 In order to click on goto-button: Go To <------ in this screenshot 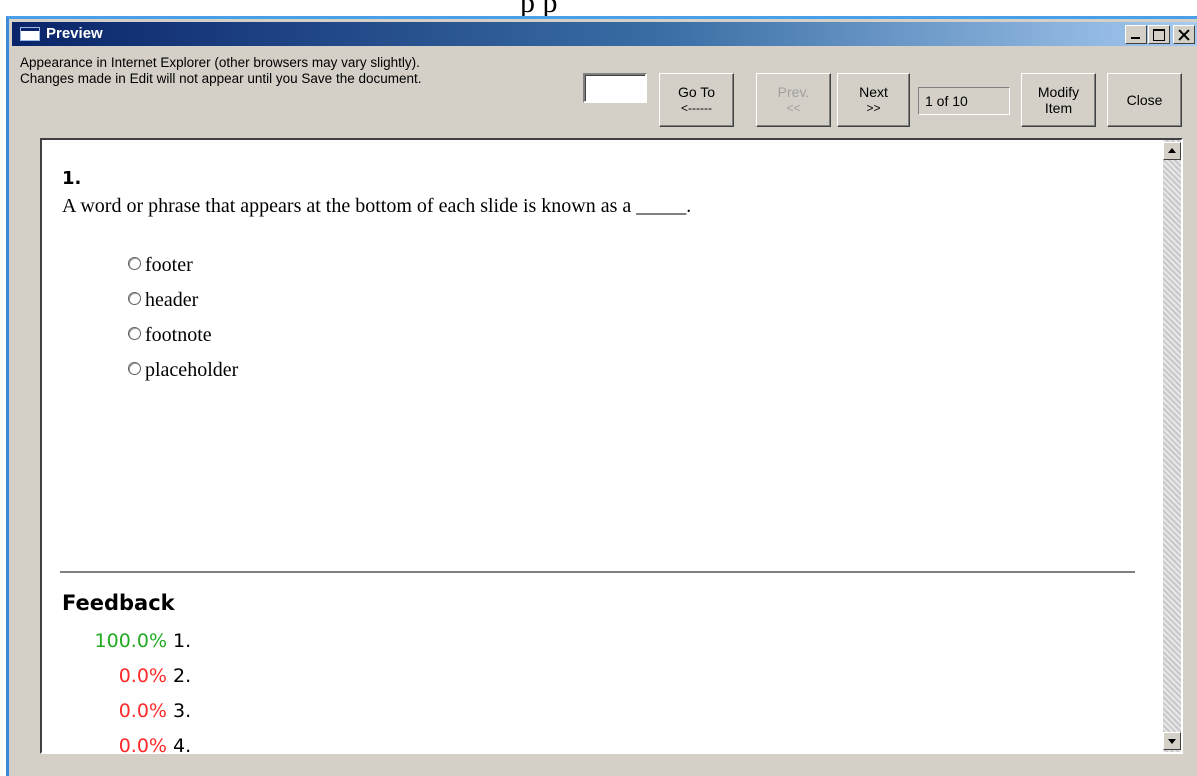, I will do `click(696, 100)`.